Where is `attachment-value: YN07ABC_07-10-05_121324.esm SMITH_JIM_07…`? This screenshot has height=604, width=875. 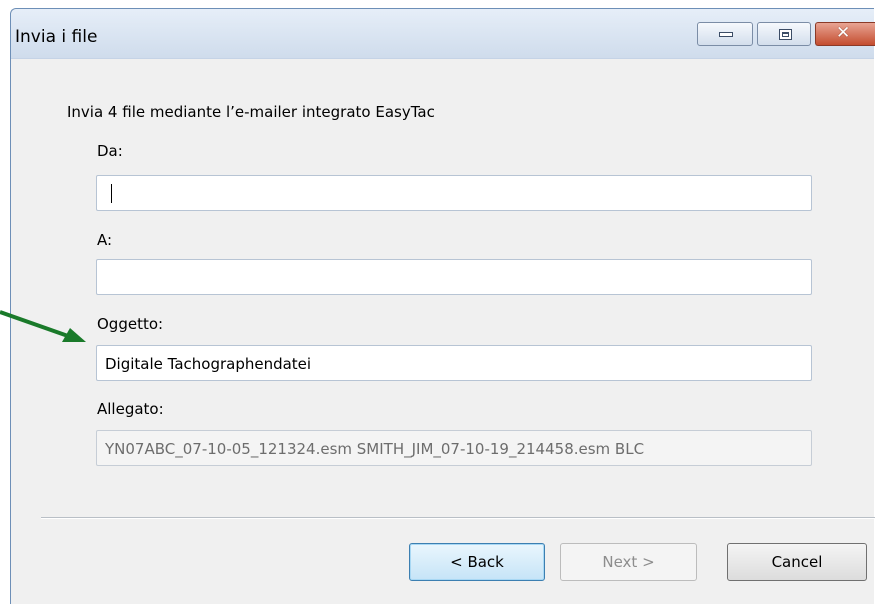 attachment-value: YN07ABC_07-10-05_121324.esm SMITH_JIM_07… is located at coordinates (375, 449).